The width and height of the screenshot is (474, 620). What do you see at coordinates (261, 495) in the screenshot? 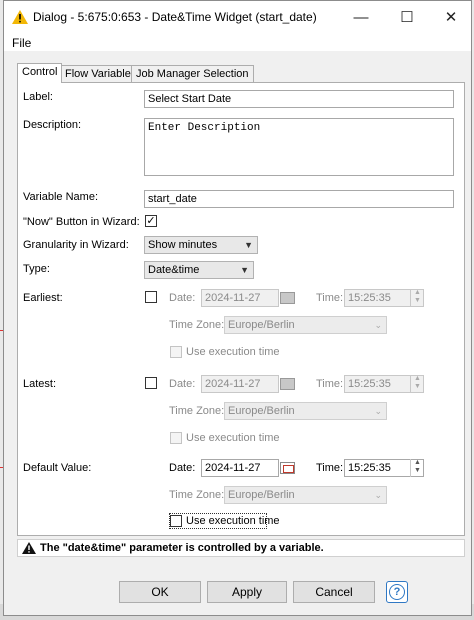
I see `default-timezone-value: Europe/Berlin` at bounding box center [261, 495].